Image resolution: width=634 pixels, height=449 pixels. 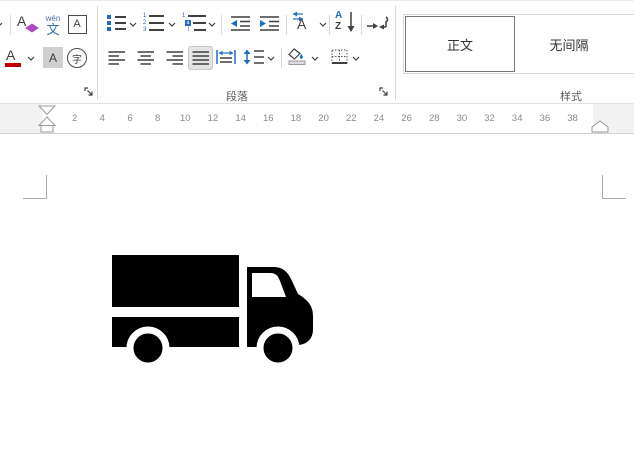 I want to click on asian-layout-dropdown-caret, so click(x=323, y=24).